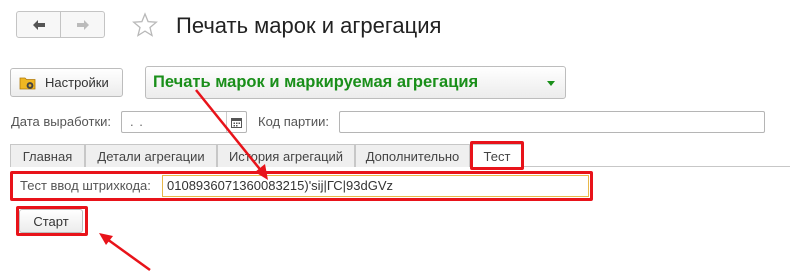 The image size is (800, 275). I want to click on annotation-arrow-to-barcode, so click(229, 131).